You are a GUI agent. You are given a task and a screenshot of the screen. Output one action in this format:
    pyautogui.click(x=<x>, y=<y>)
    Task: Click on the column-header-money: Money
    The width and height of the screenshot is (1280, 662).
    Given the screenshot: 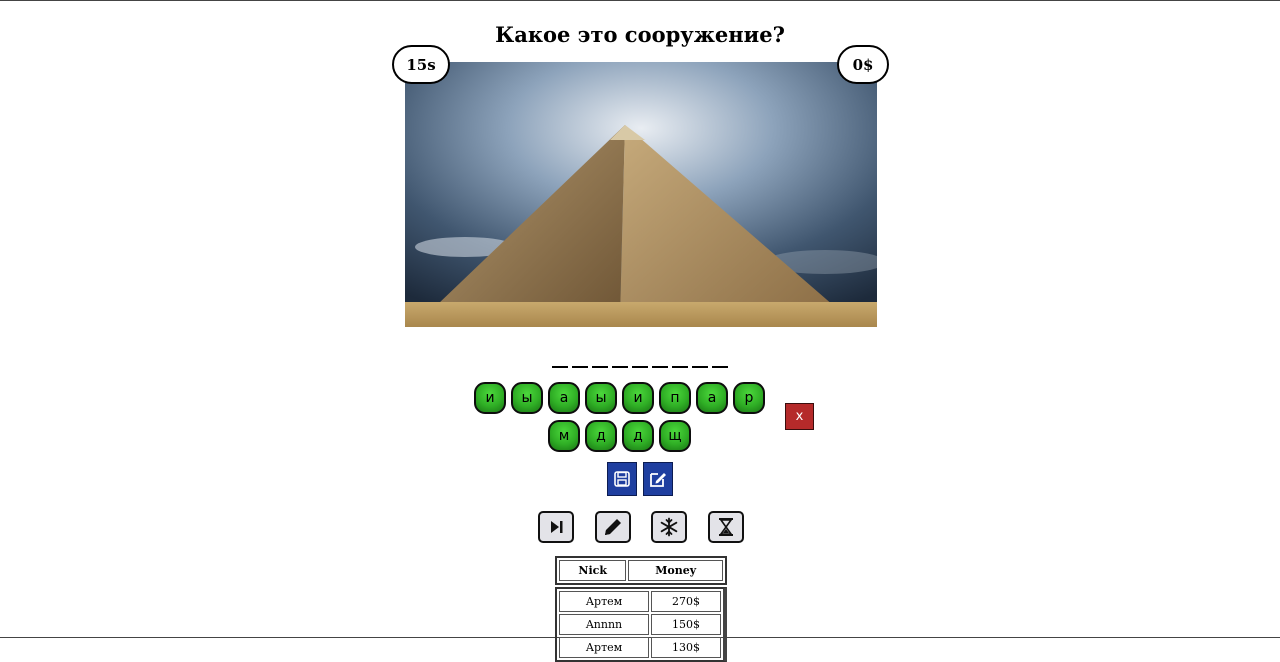 What is the action you would take?
    pyautogui.click(x=675, y=570)
    